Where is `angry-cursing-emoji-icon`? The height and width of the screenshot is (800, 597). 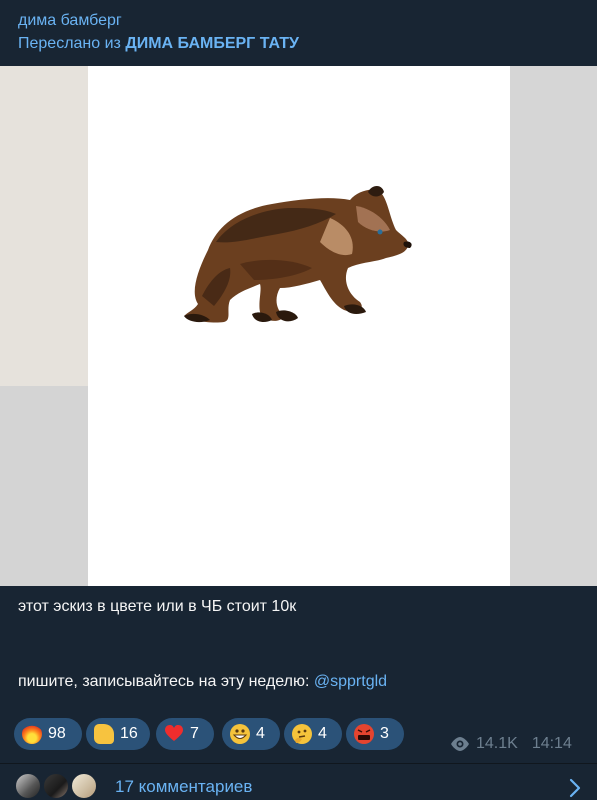 angry-cursing-emoji-icon is located at coordinates (364, 734).